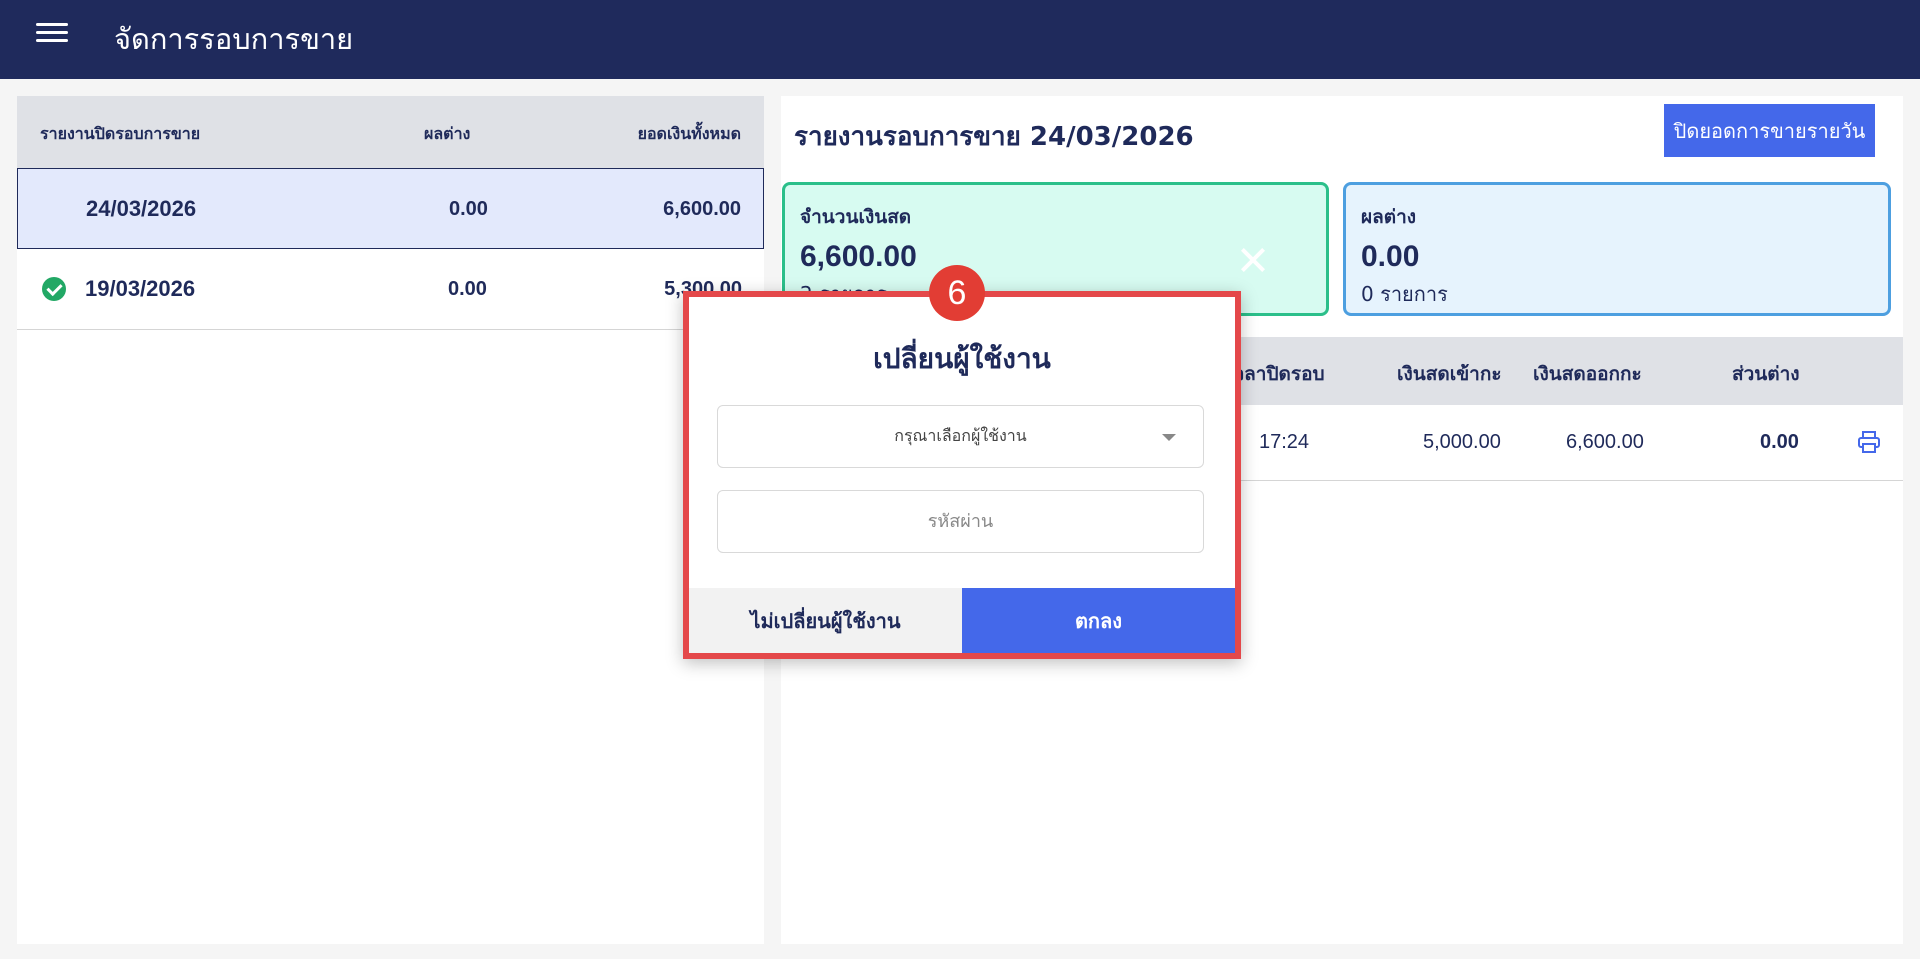  What do you see at coordinates (962, 358) in the screenshot?
I see `dialog-title: เปลี่ยนผู้ใช้งาน` at bounding box center [962, 358].